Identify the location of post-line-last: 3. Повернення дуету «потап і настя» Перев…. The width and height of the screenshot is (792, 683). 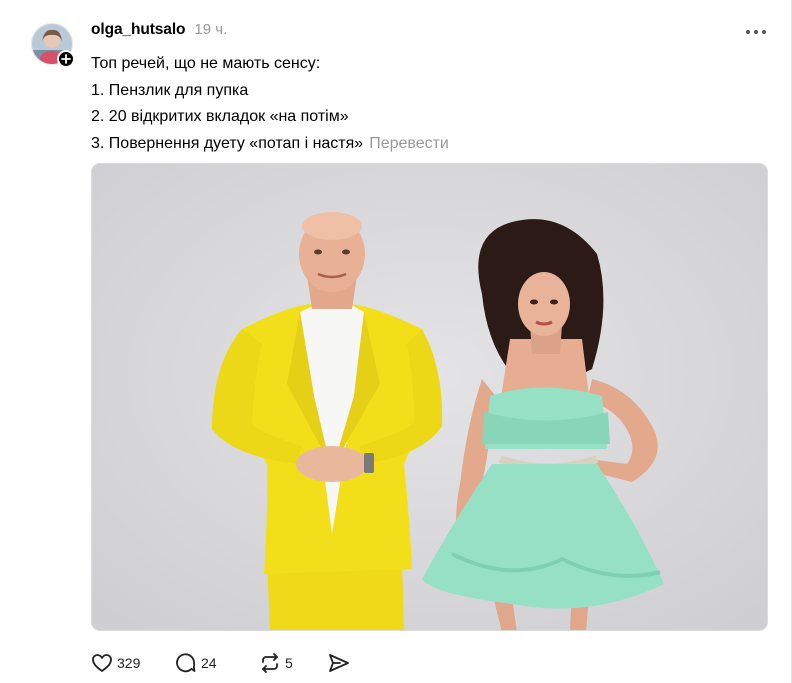
(421, 144).